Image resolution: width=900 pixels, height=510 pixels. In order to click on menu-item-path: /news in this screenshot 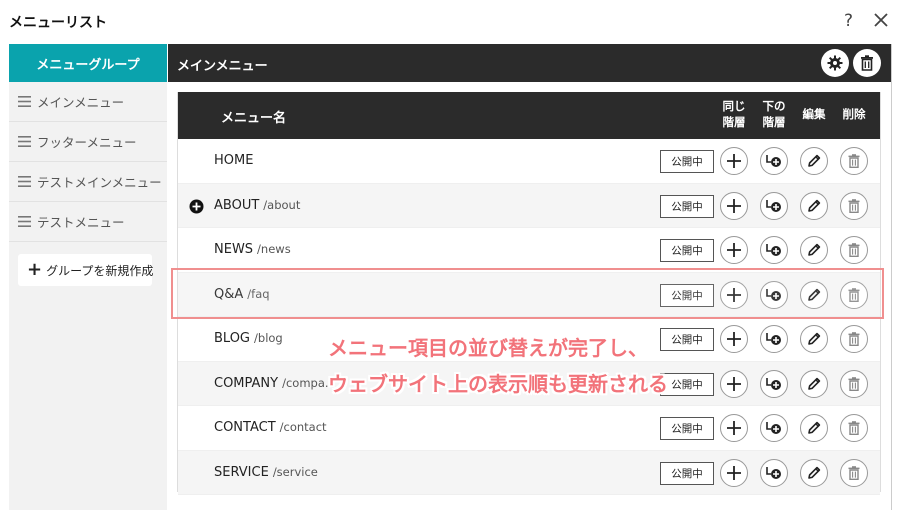, I will do `click(274, 249)`.